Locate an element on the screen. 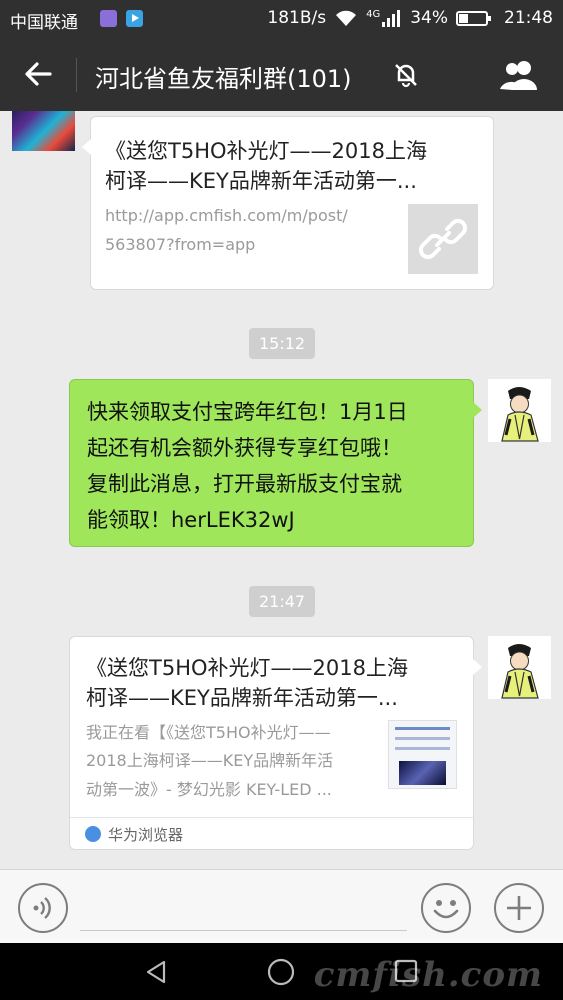  clock: 21:48 is located at coordinates (528, 18).